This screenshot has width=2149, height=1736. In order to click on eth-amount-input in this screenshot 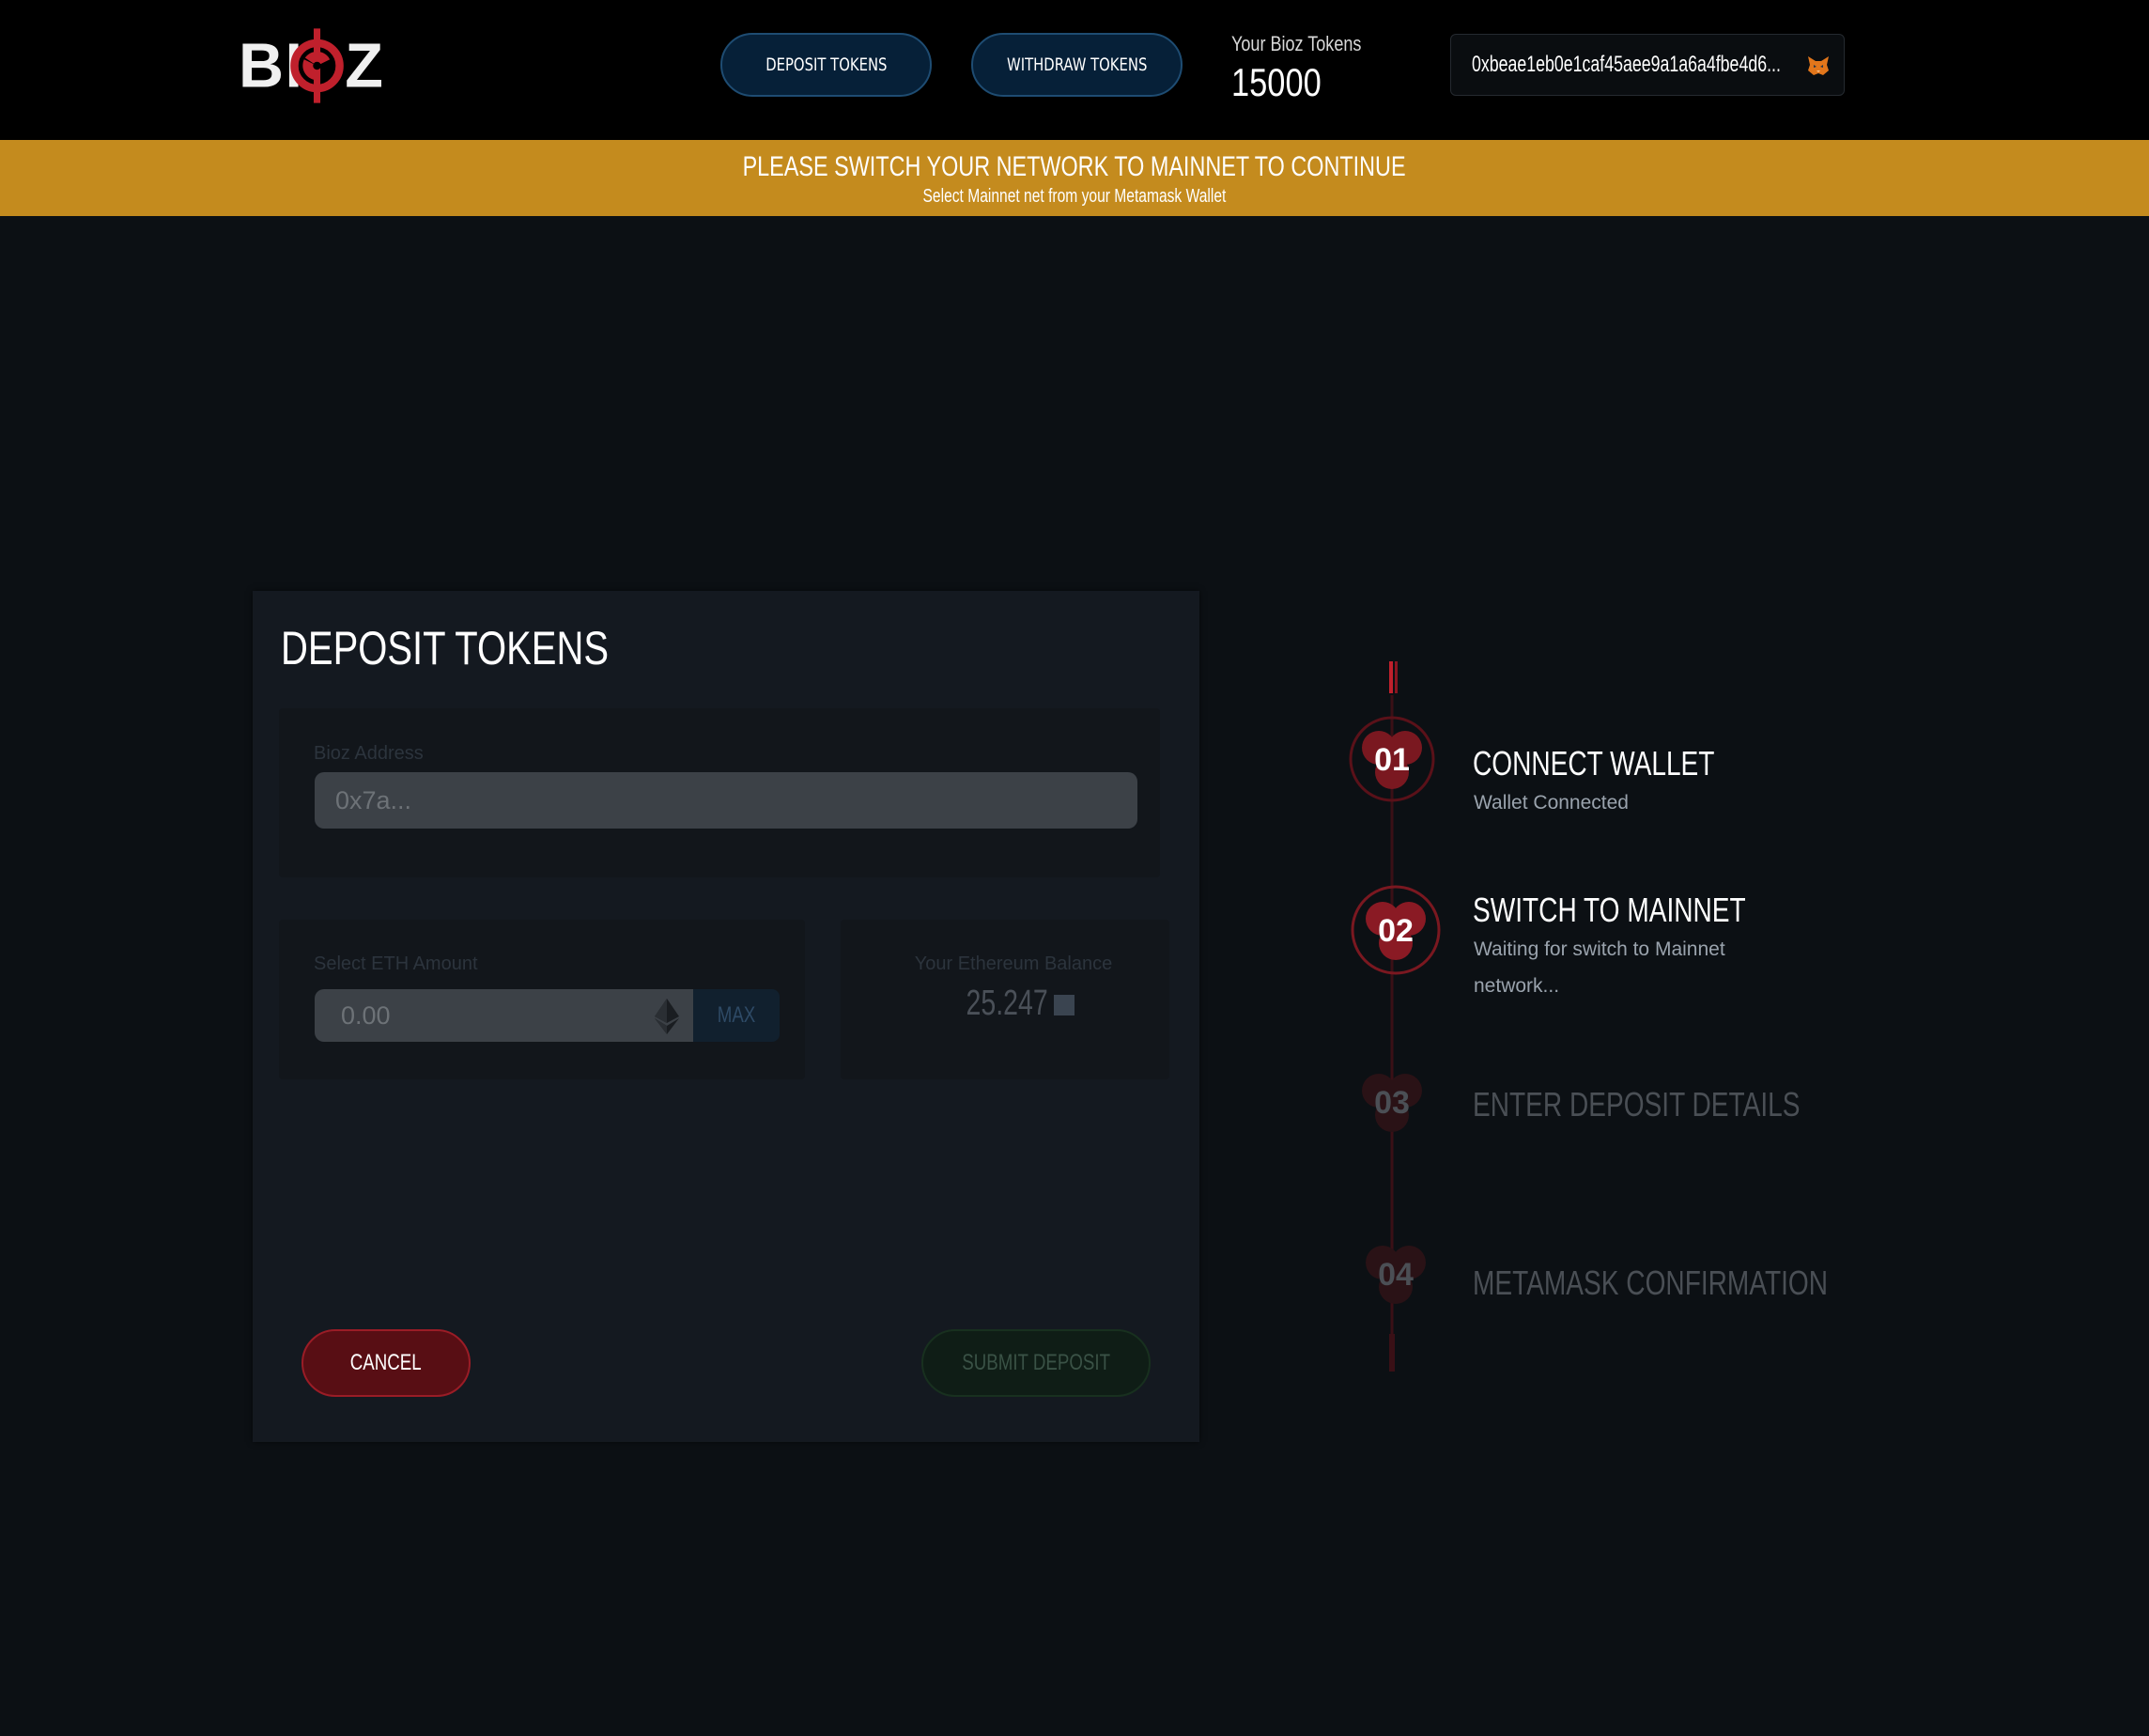, I will do `click(470, 1015)`.